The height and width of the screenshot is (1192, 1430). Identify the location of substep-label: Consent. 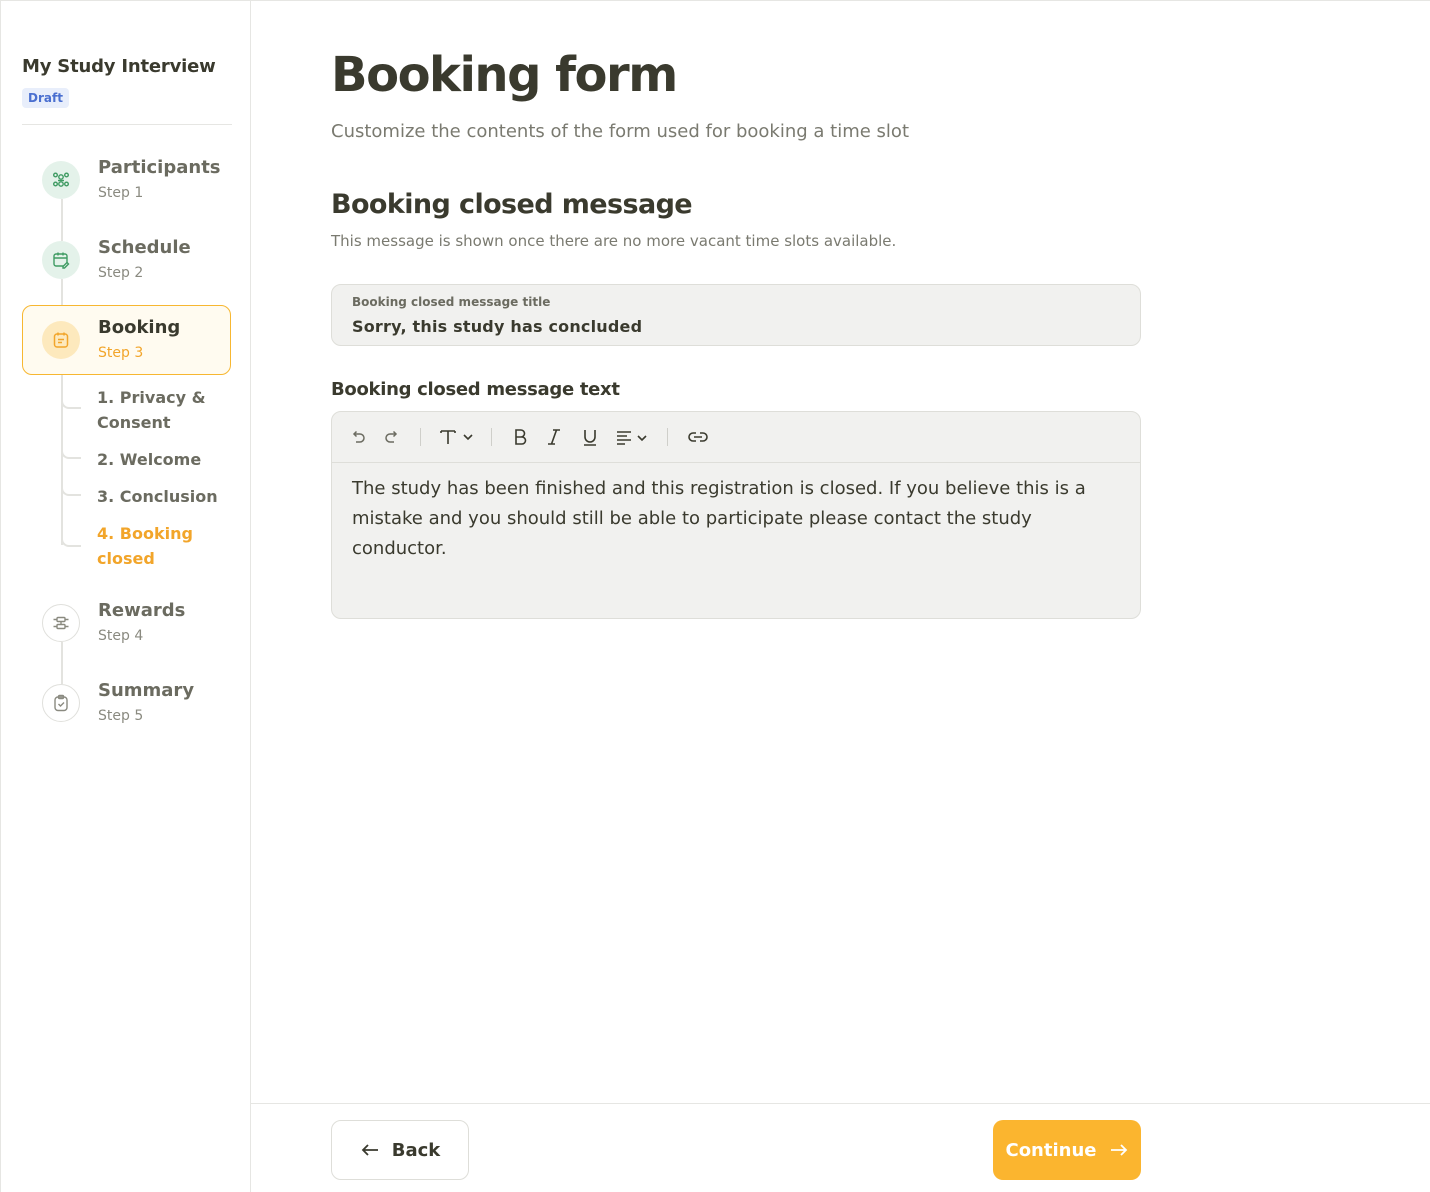
(134, 422).